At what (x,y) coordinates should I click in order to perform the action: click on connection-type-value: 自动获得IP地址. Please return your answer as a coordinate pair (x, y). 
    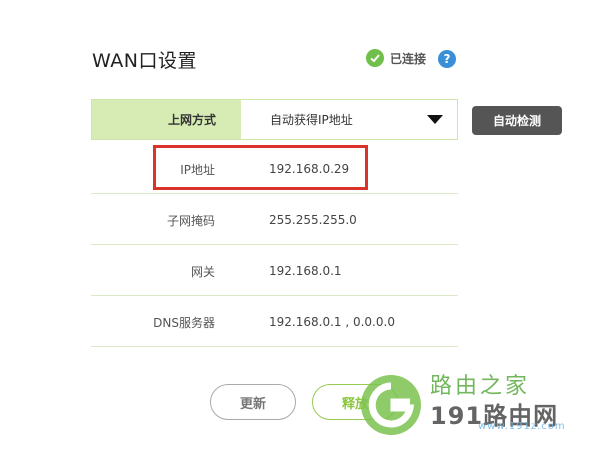
    Looking at the image, I should click on (311, 120).